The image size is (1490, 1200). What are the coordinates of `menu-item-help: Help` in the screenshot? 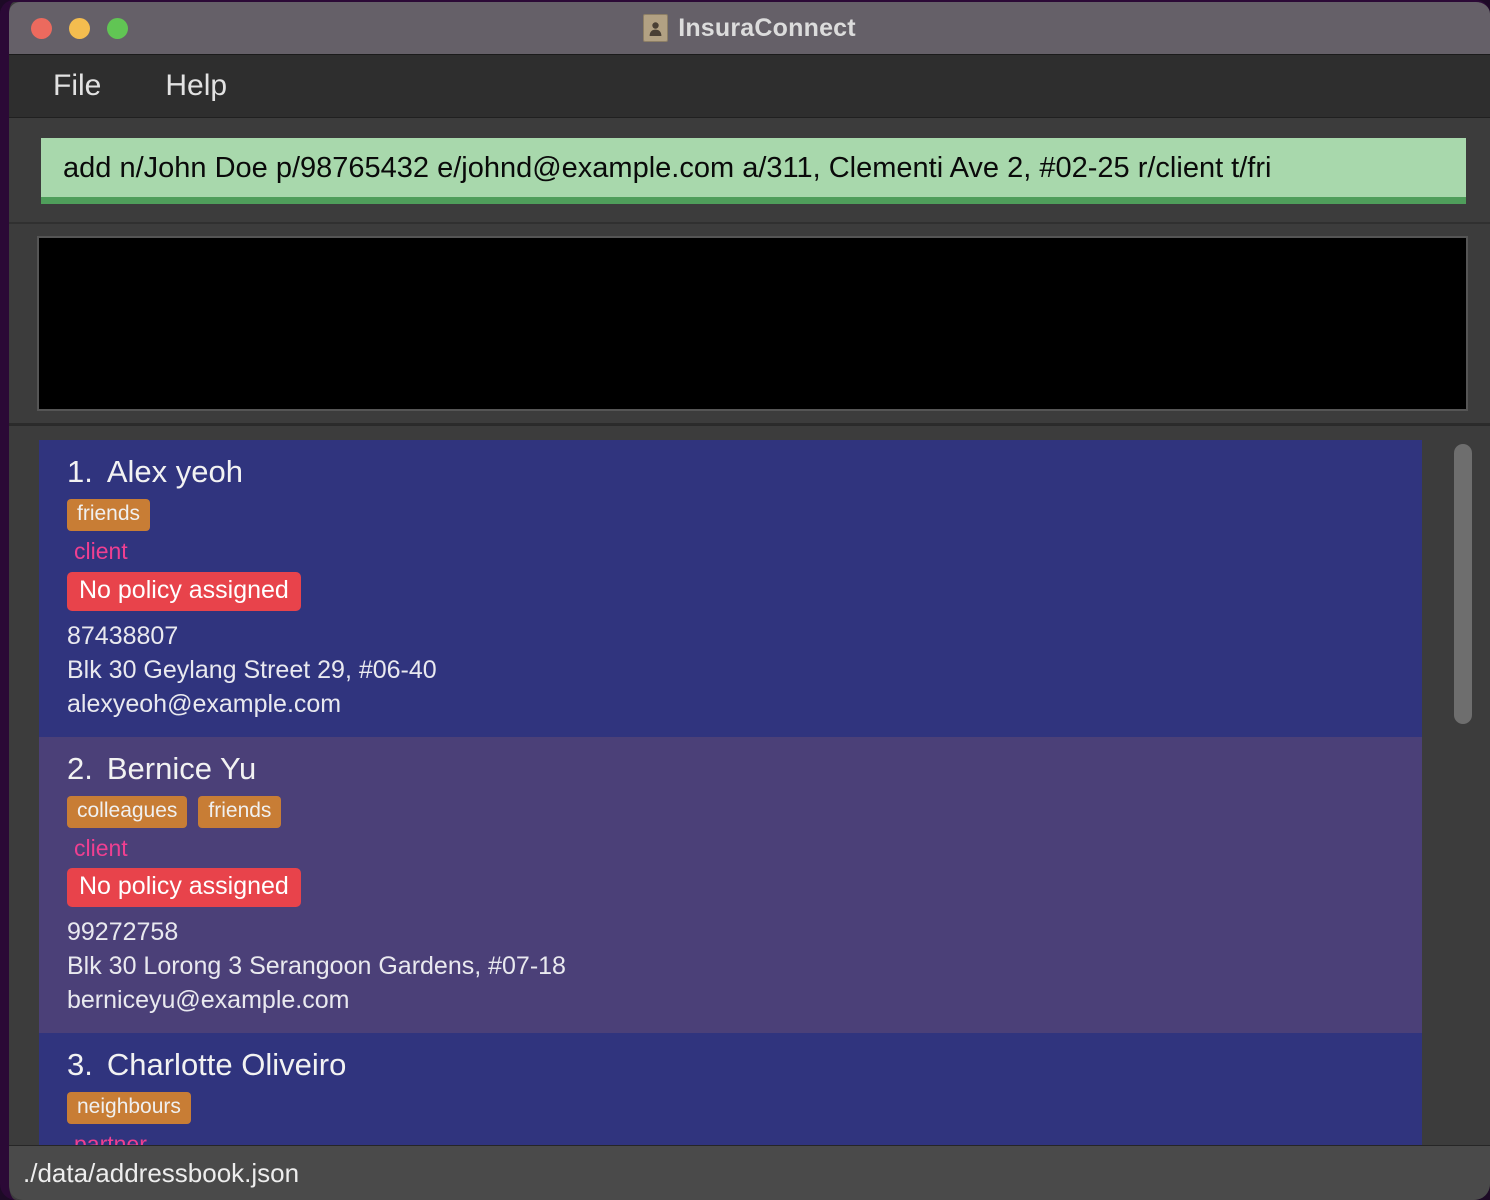 It's located at (196, 86).